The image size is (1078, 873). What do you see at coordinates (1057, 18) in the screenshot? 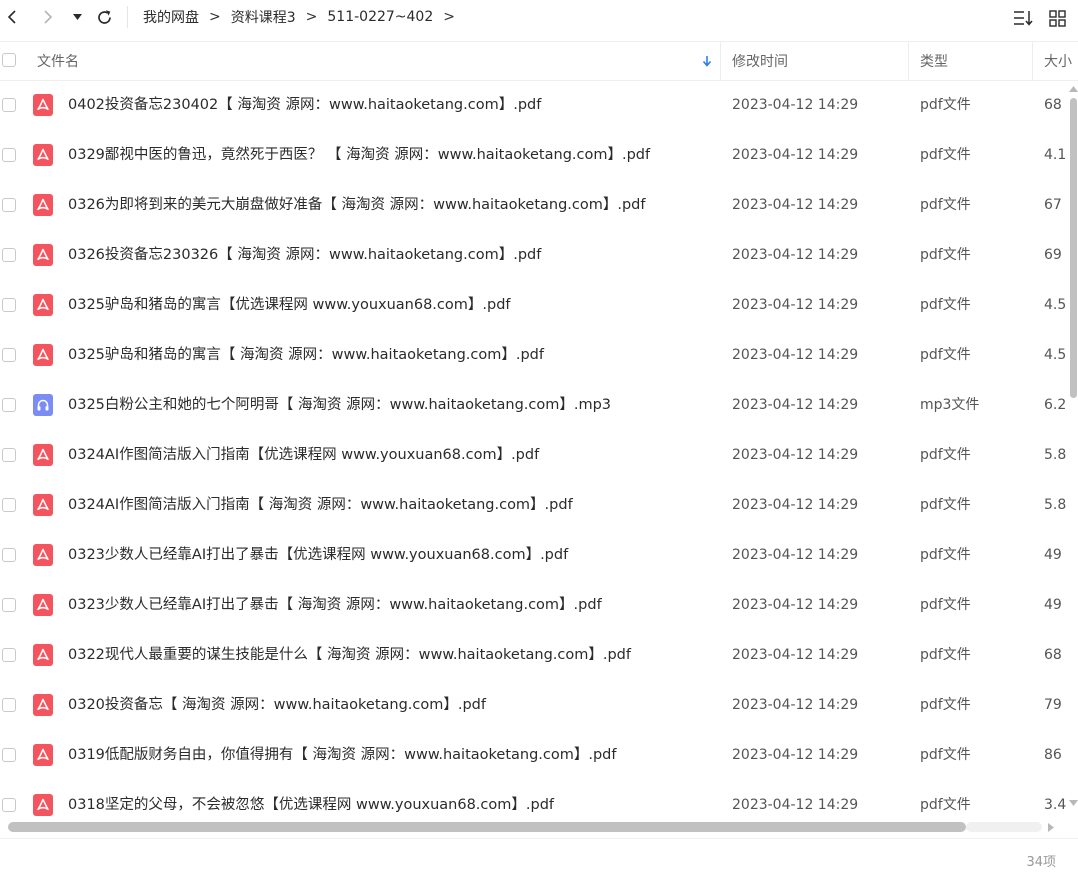
I see `grid-view-button` at bounding box center [1057, 18].